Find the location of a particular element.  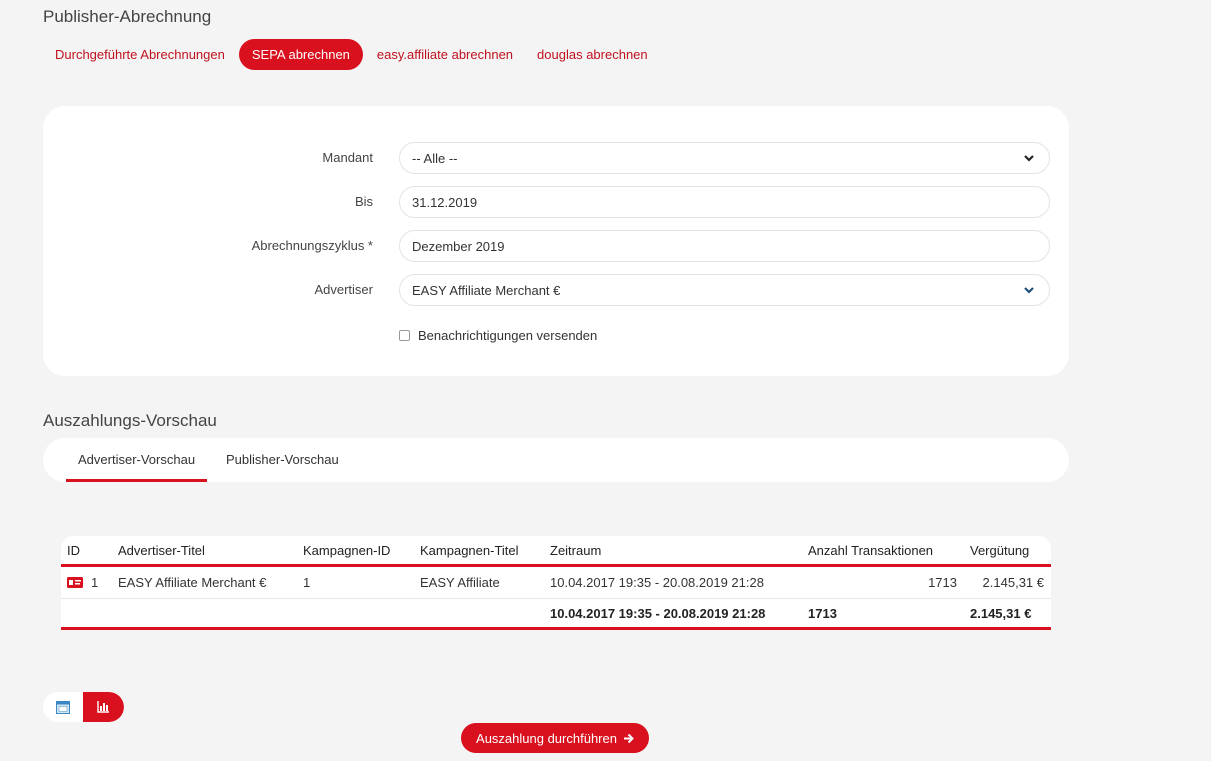

preview-title: Auszahlungs-Vorschau is located at coordinates (130, 420).